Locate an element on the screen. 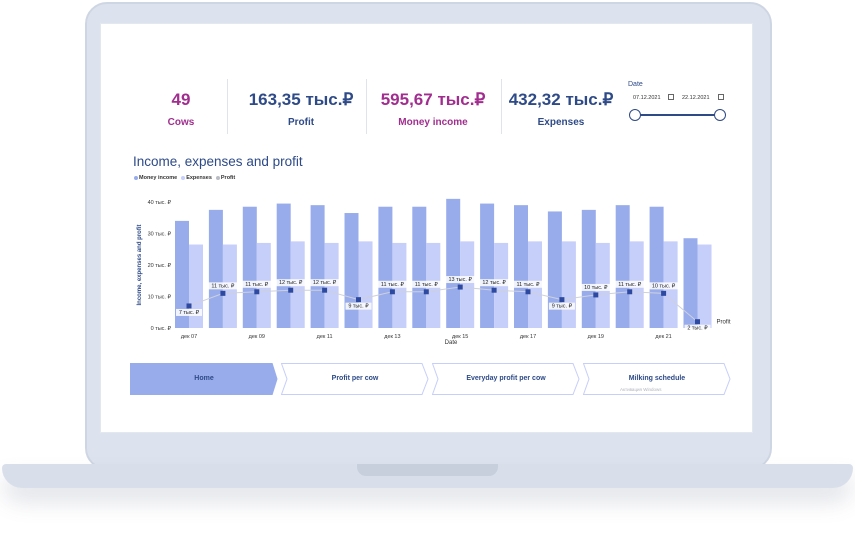 The height and width of the screenshot is (544, 855). nav-everyday-profit-label: Everyday profit per cow is located at coordinates (506, 378).